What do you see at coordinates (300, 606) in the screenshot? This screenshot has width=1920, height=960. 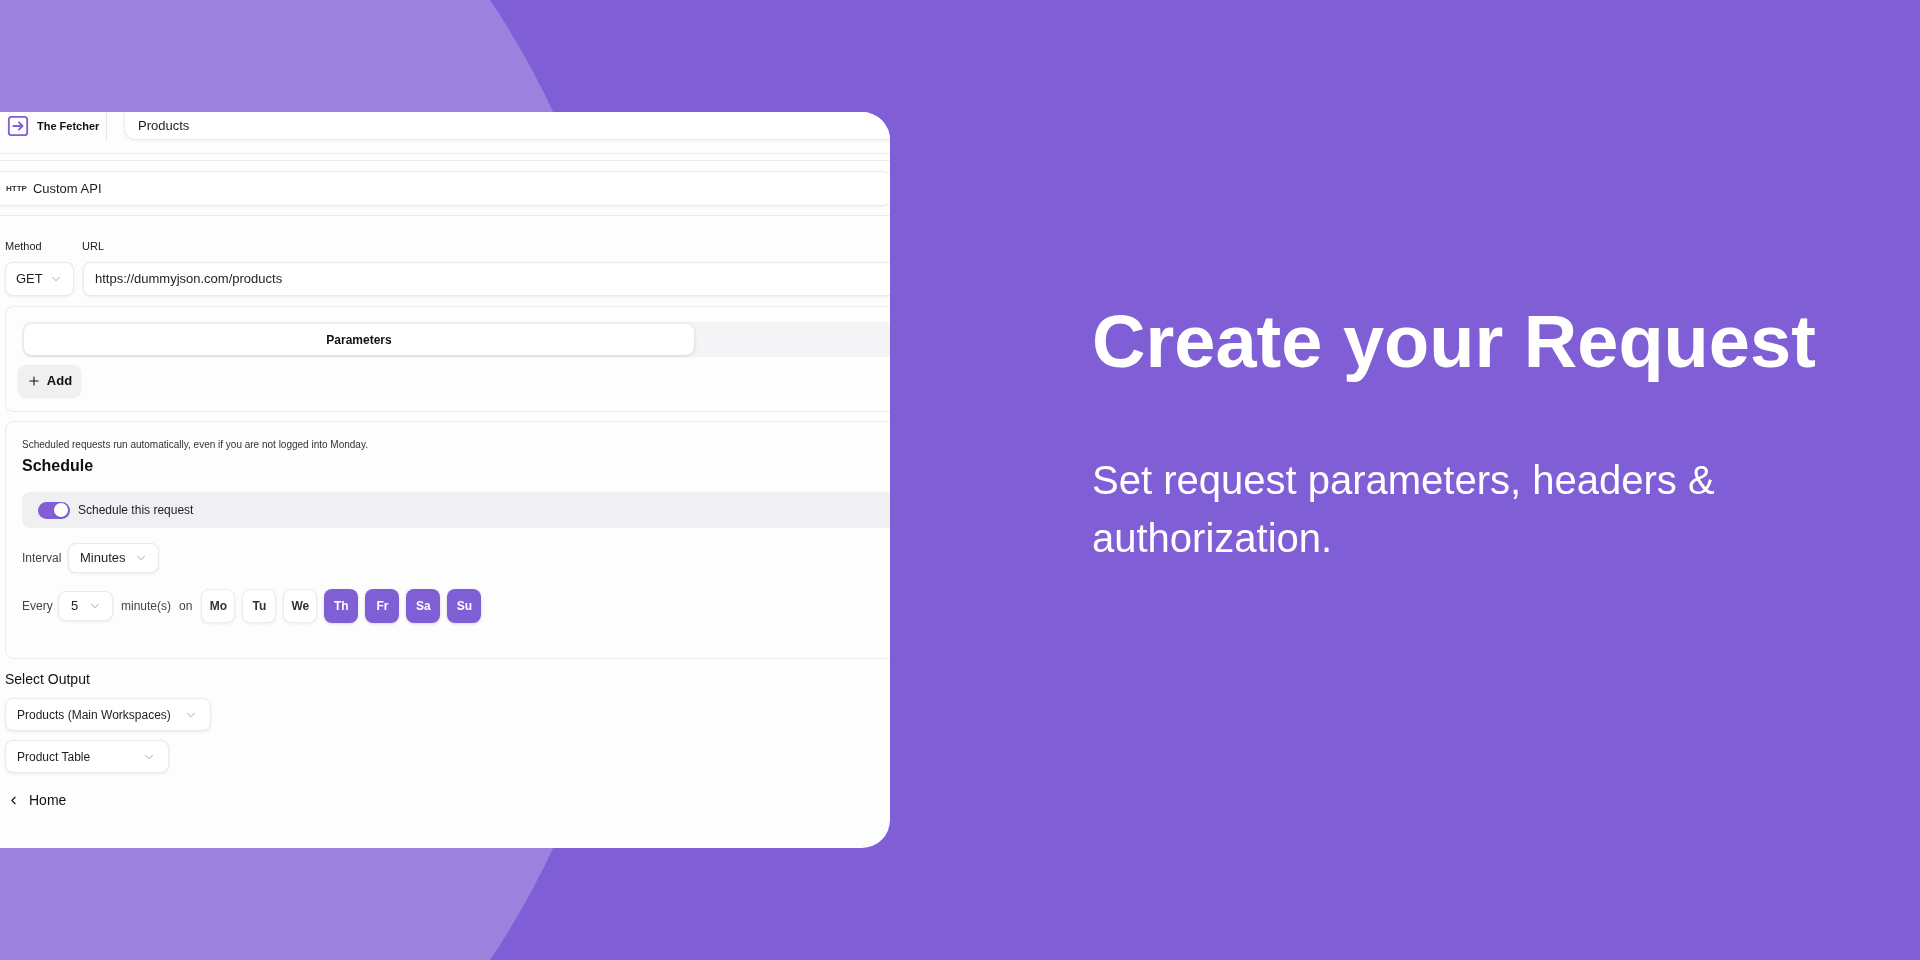 I see `day-toggle: We` at bounding box center [300, 606].